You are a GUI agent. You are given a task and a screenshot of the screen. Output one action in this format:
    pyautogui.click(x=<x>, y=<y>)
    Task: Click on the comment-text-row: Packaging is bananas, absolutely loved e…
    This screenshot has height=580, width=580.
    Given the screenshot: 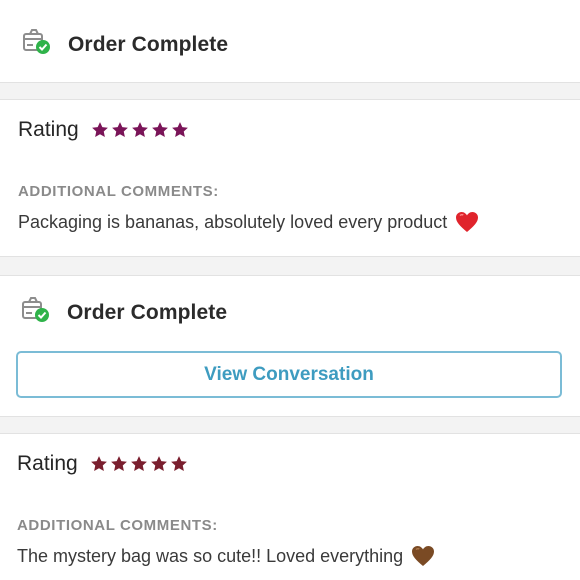 What is the action you would take?
    pyautogui.click(x=248, y=222)
    